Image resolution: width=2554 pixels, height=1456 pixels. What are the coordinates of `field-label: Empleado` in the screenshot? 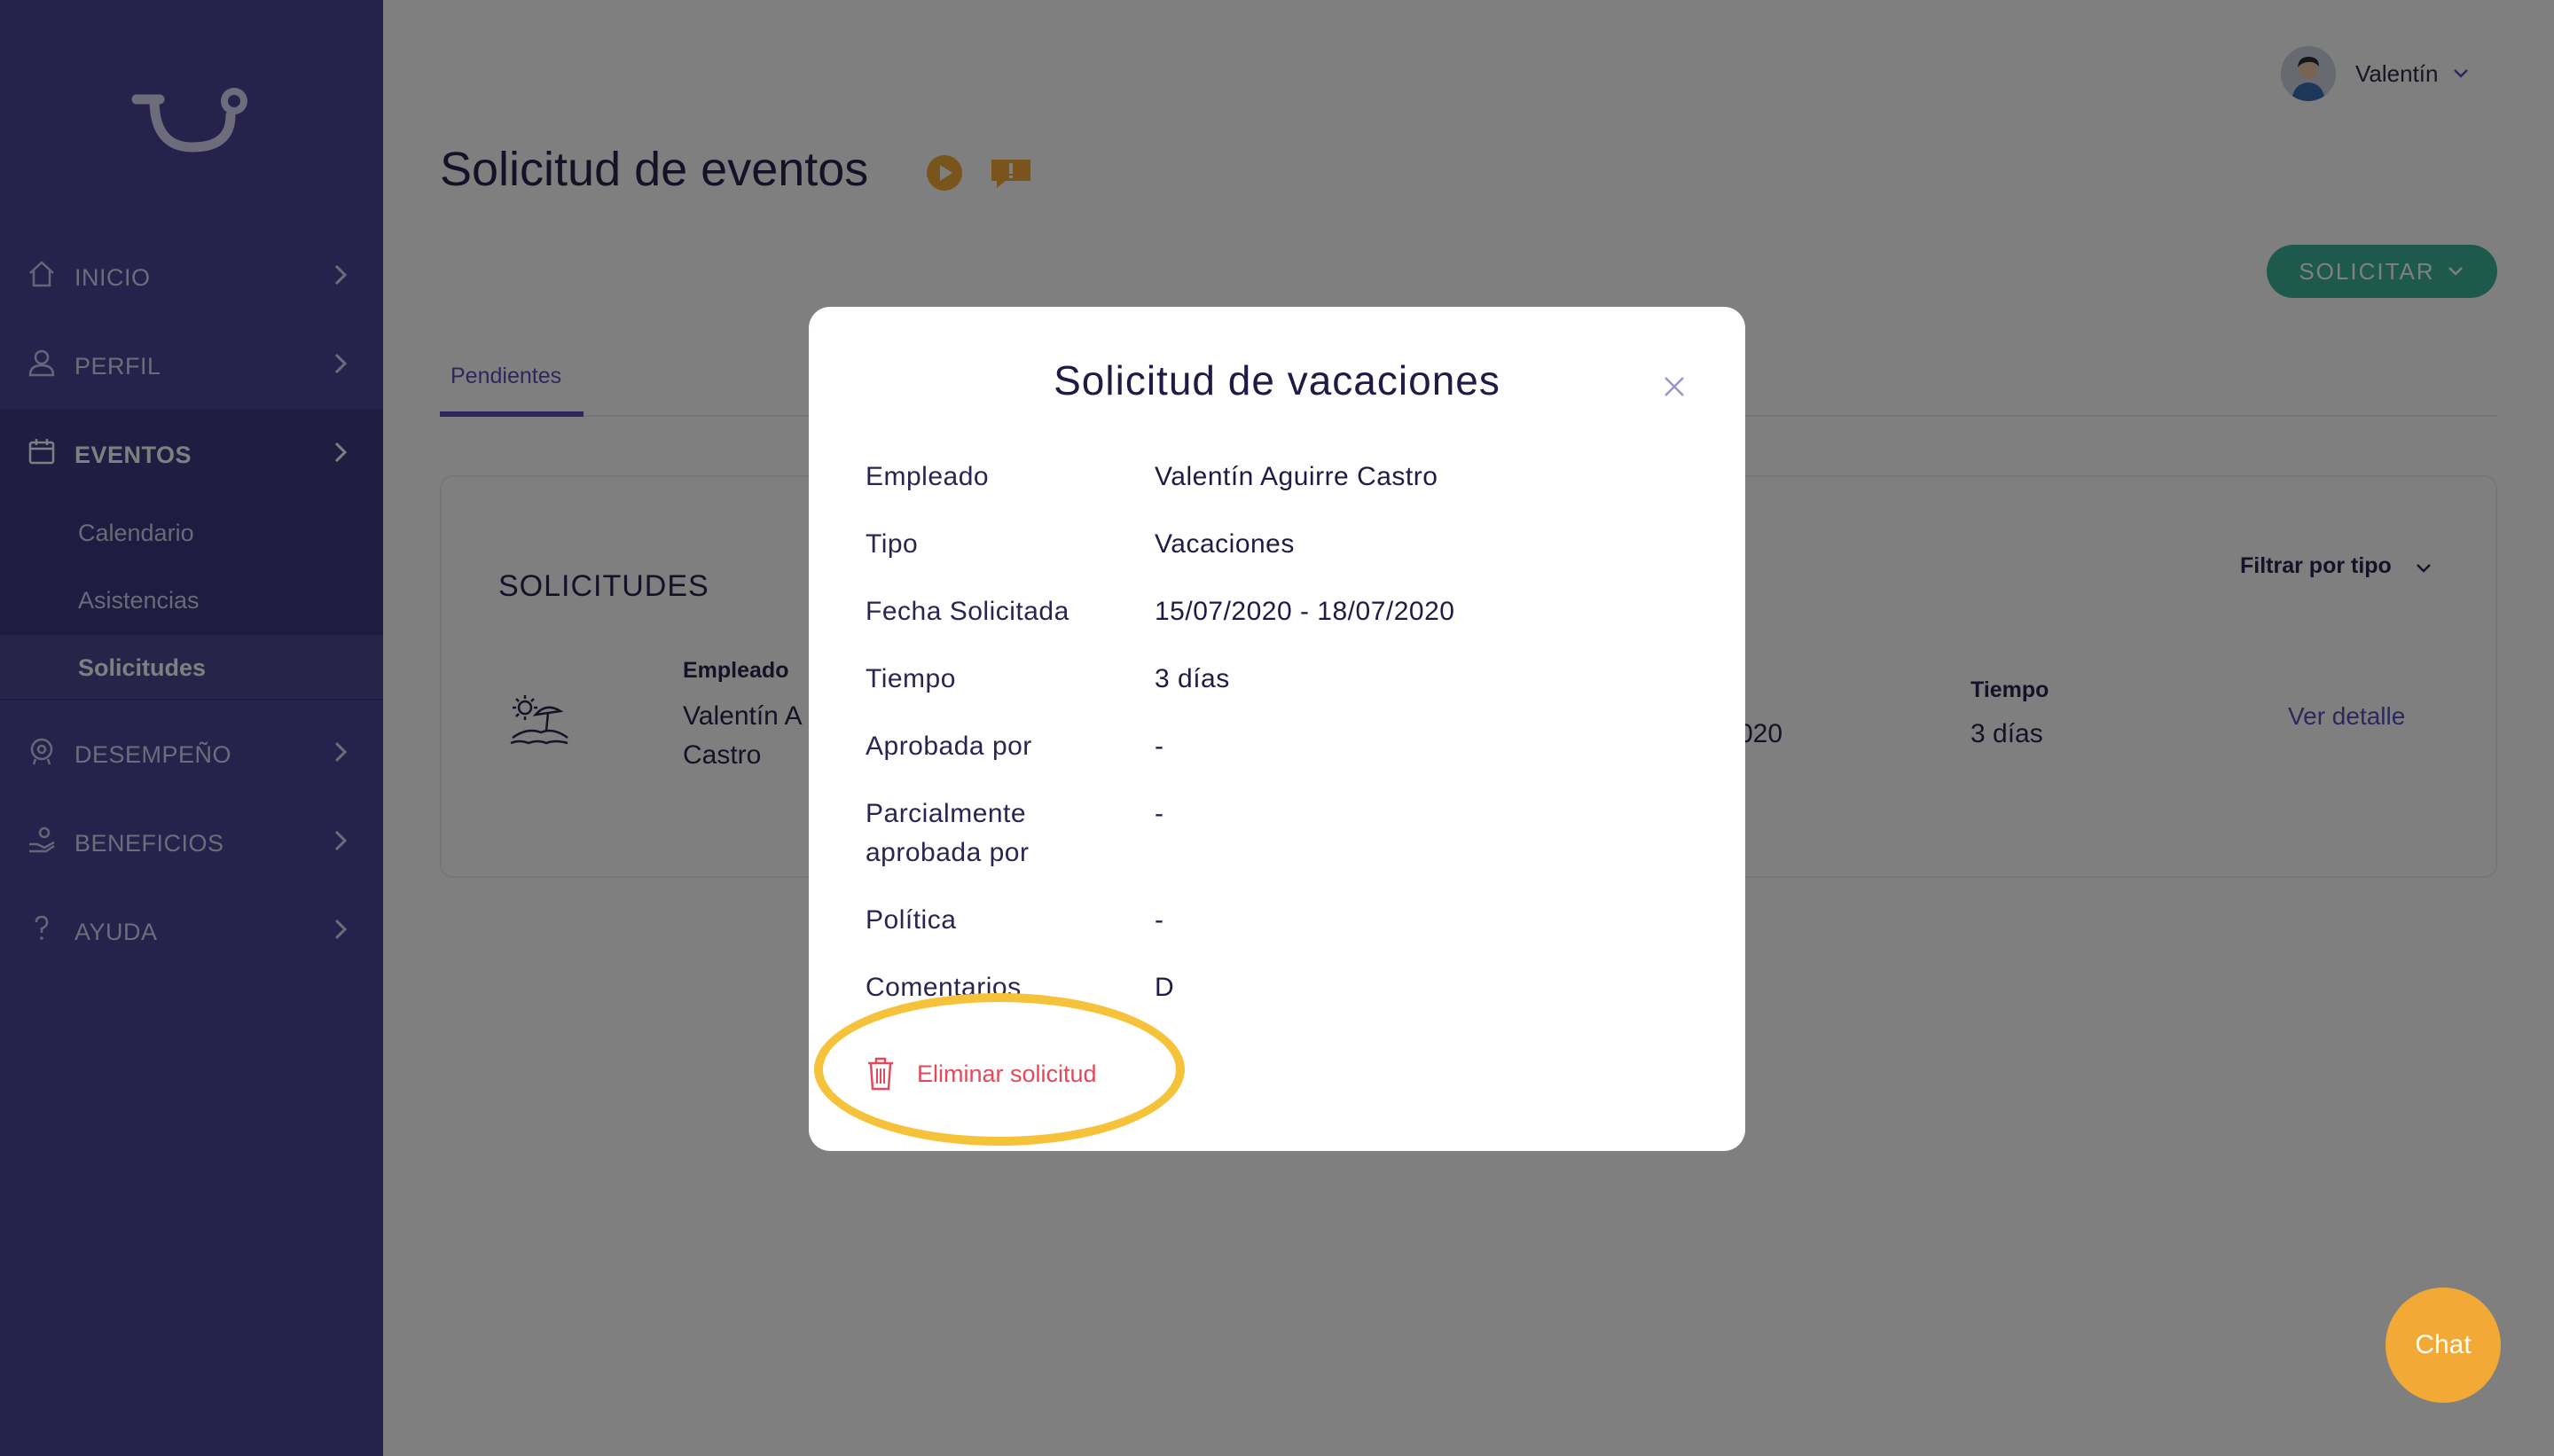 It's located at (928, 476).